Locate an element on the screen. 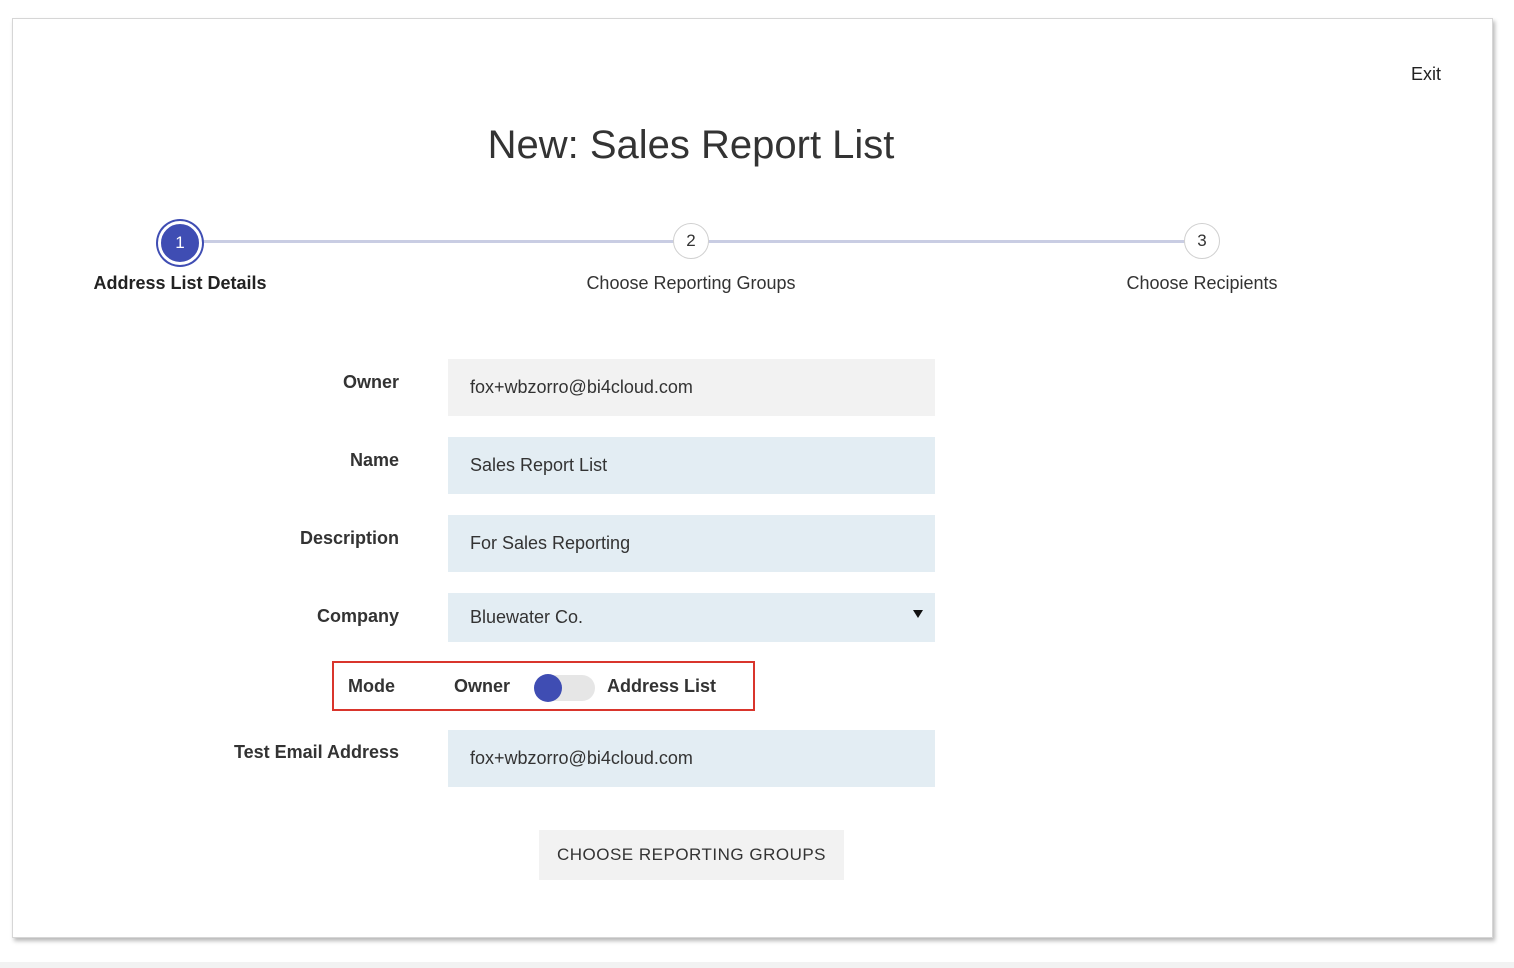 This screenshot has width=1514, height=968. mode-toggle-knob is located at coordinates (548, 688).